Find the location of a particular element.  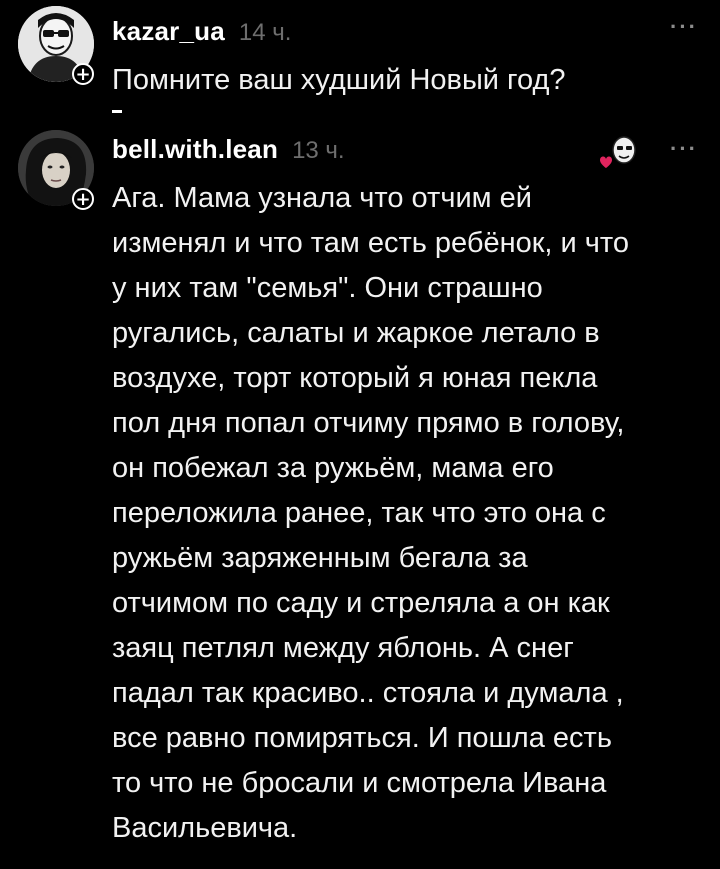

post-body-line: заяц петлял между яблонь. А снег is located at coordinates (343, 648).